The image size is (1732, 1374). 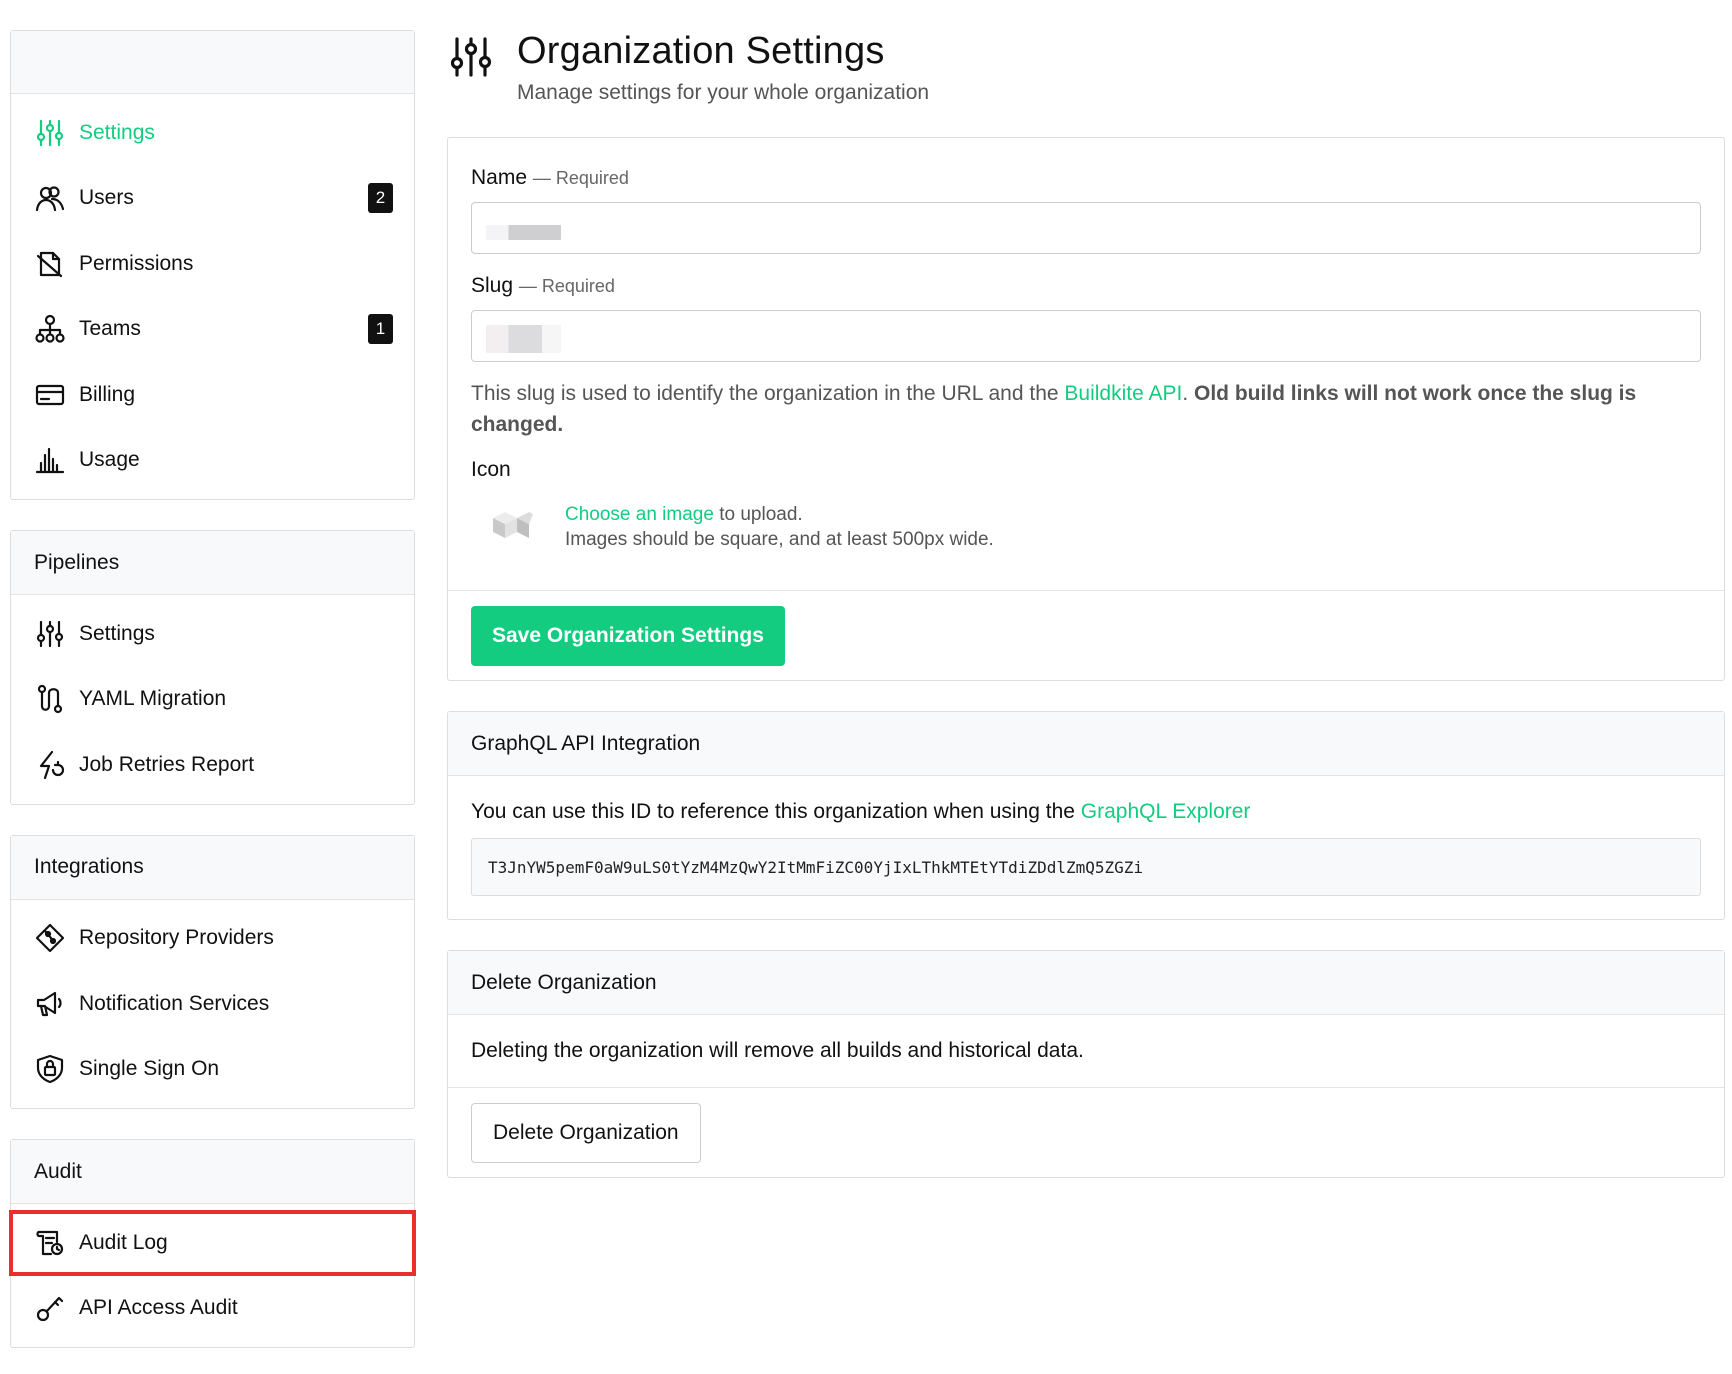 I want to click on sidebar-item-single-sign-on: Single Sign On, so click(x=212, y=1070).